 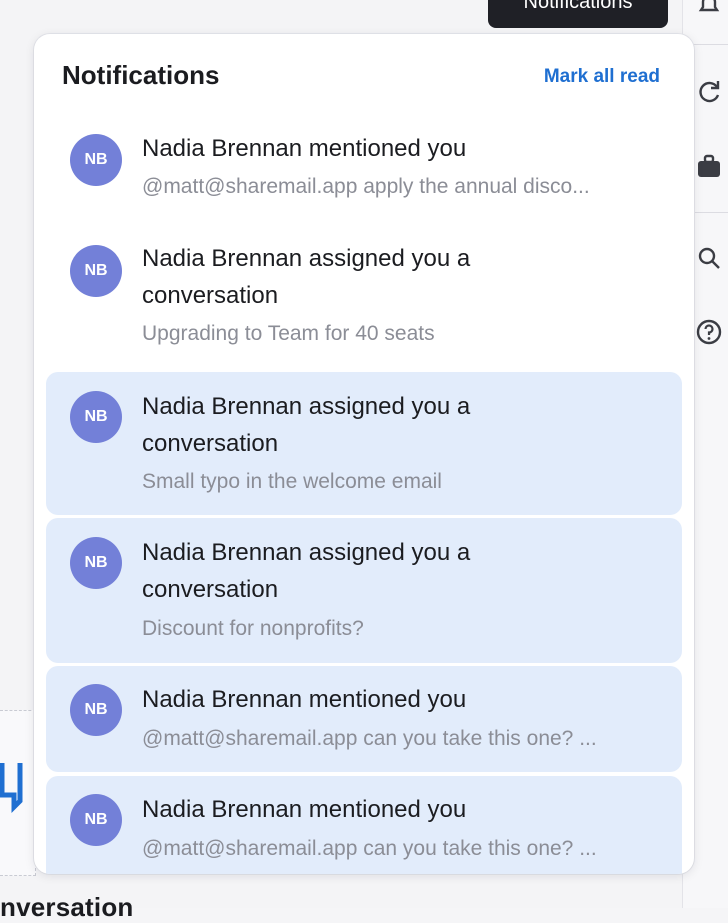 What do you see at coordinates (364, 77) in the screenshot?
I see `panel-header: Notifications Mark all read` at bounding box center [364, 77].